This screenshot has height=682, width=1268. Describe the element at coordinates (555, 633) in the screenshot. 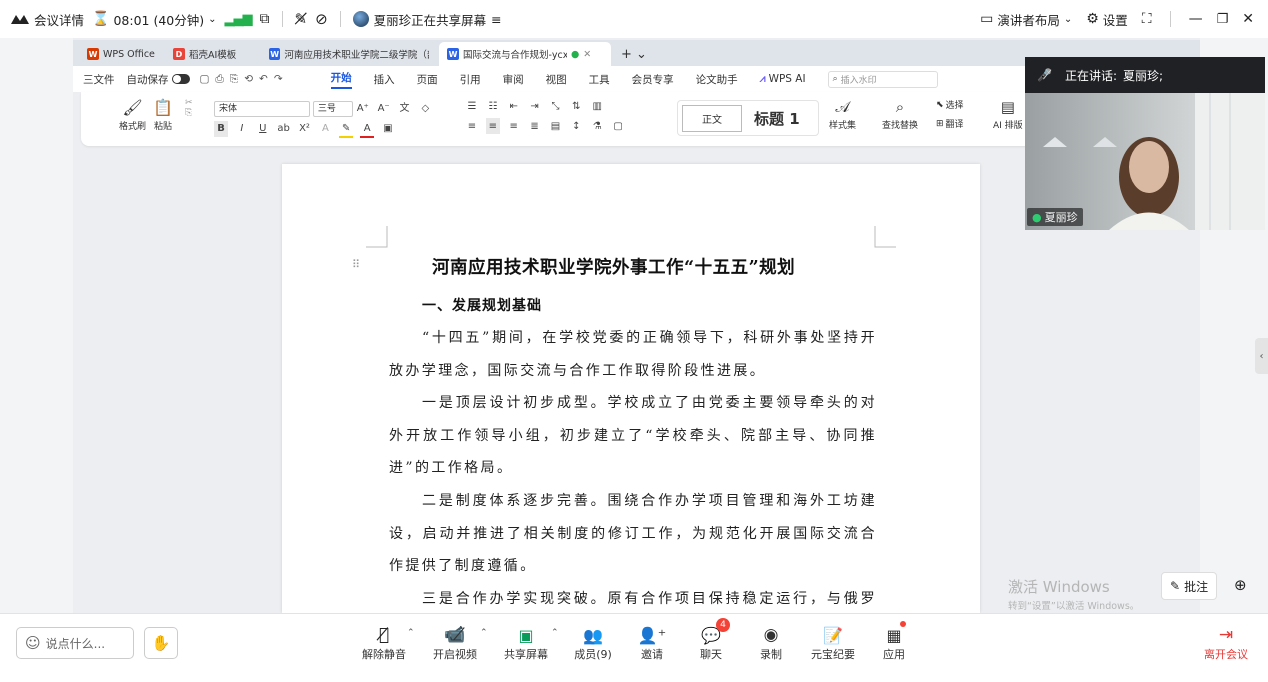

I see `share-options-caret: ⌃` at that location.